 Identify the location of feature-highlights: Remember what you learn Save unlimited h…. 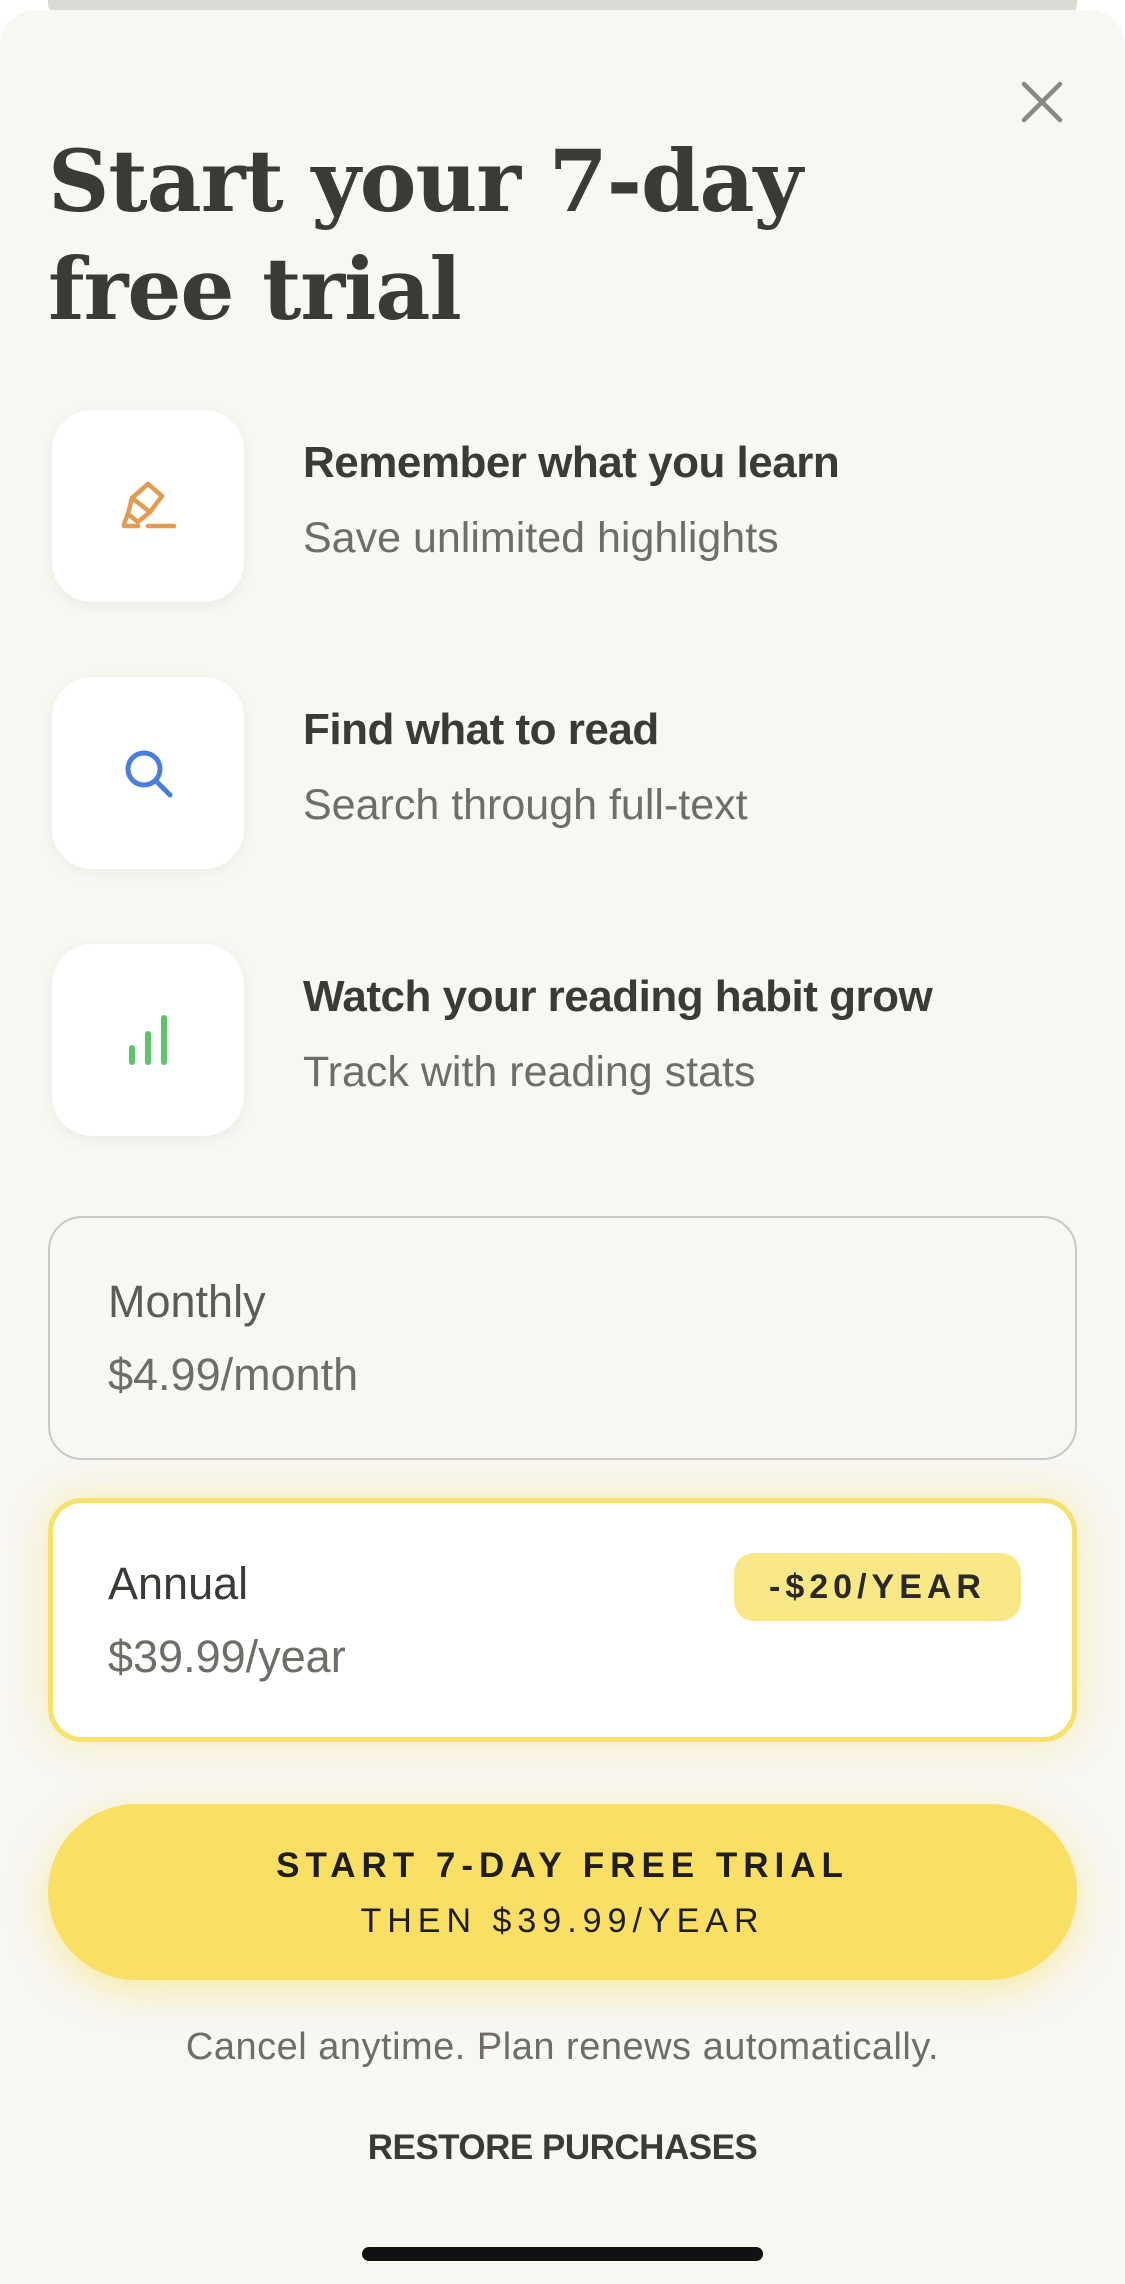
(562, 506).